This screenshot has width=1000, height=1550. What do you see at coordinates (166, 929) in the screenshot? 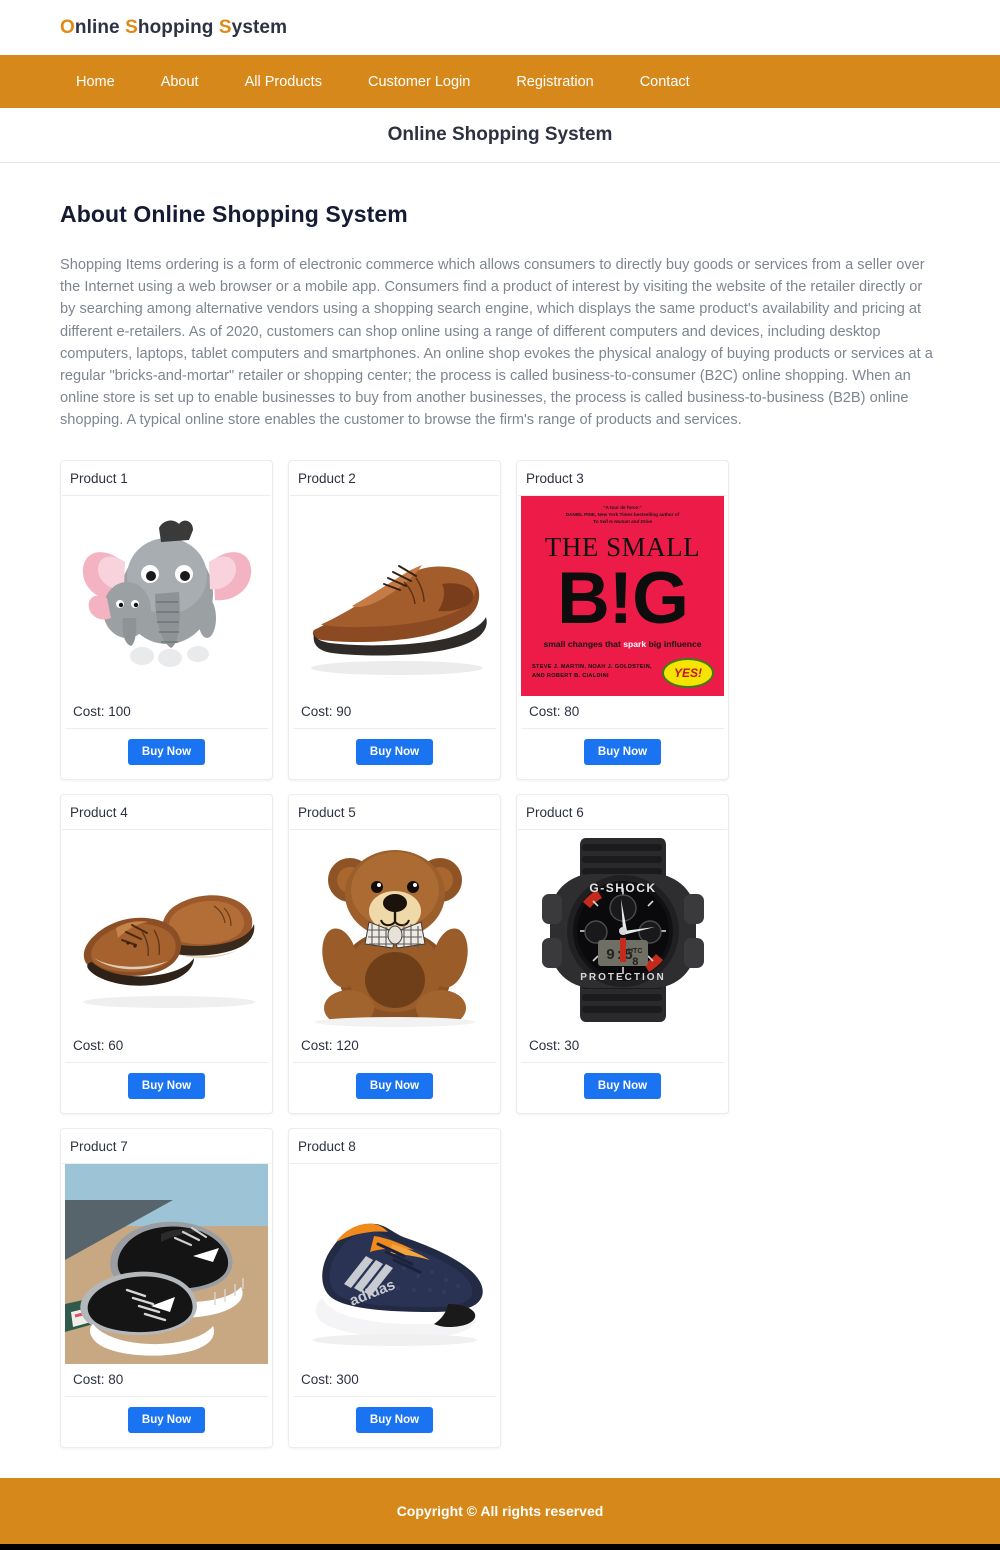
I see `product-image-brown-brogue-shoes-pair` at bounding box center [166, 929].